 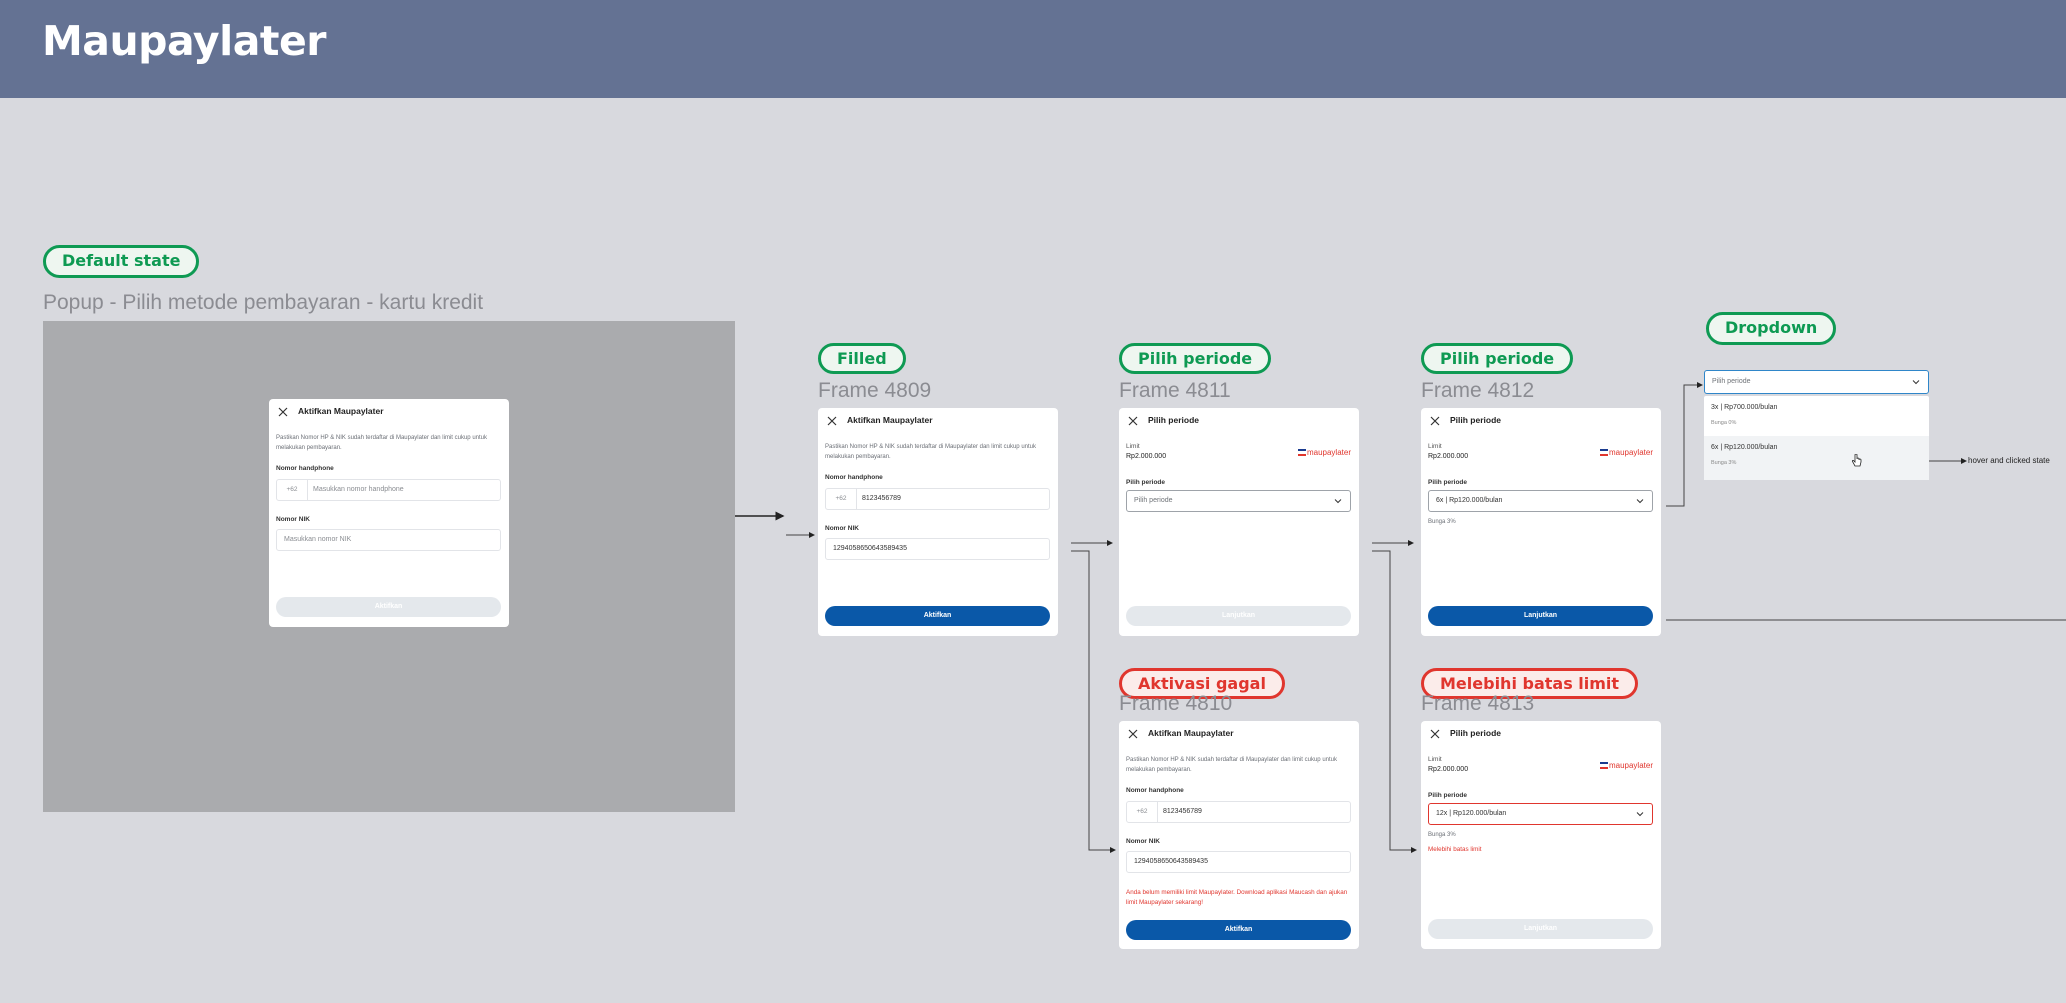 What do you see at coordinates (388, 490) in the screenshot?
I see `phone-input: +62 Masukkan nomor handphone` at bounding box center [388, 490].